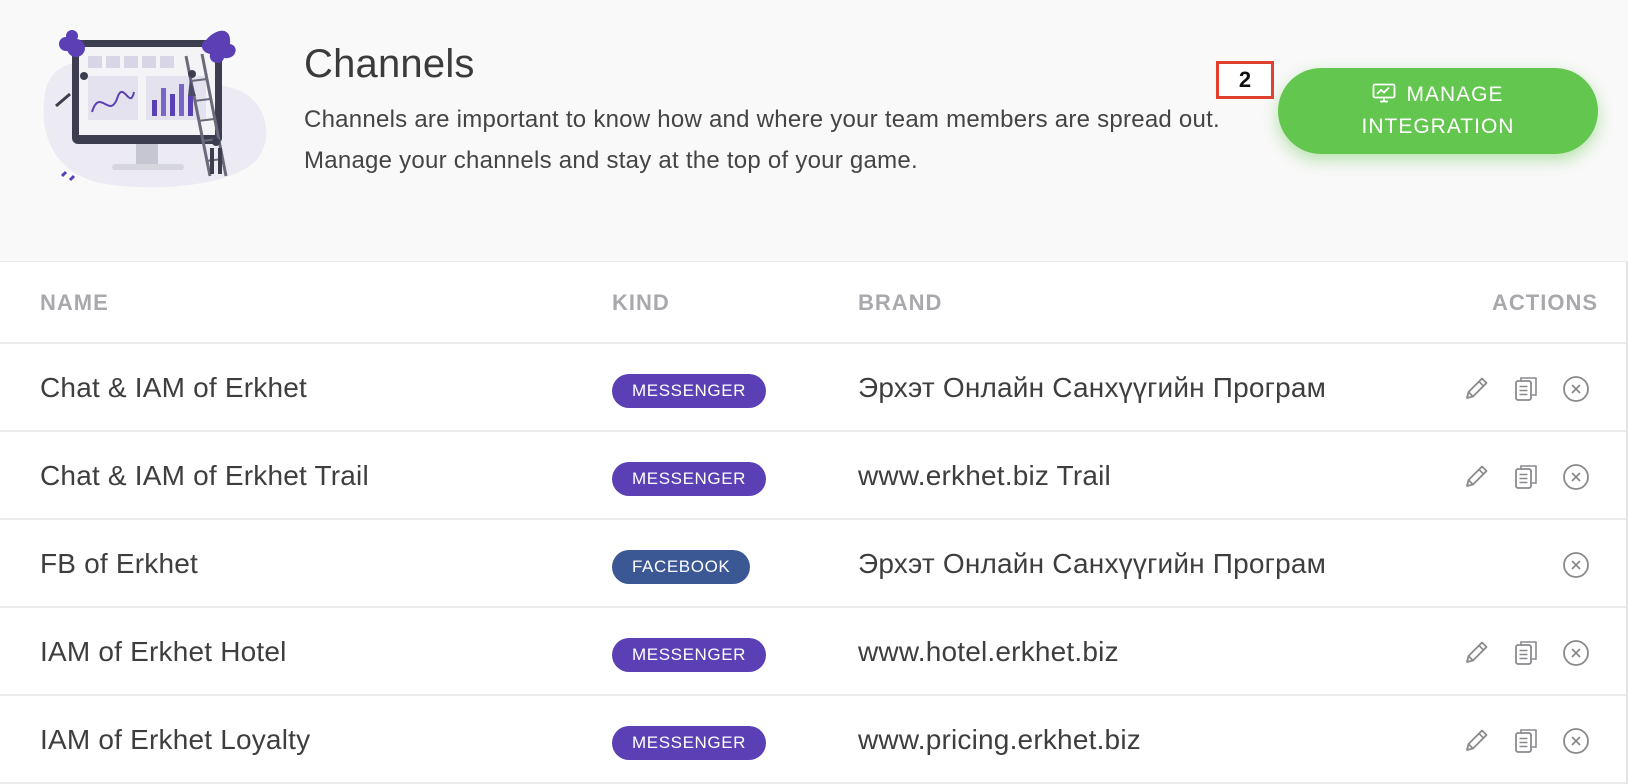 The height and width of the screenshot is (784, 1628). What do you see at coordinates (984, 475) in the screenshot?
I see `channel-brand: www.erkhet.biz Trail` at bounding box center [984, 475].